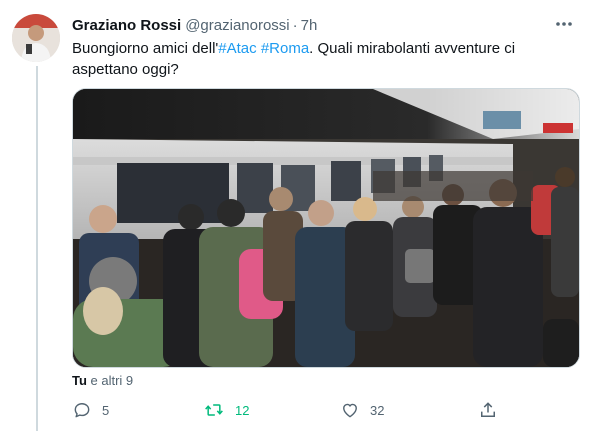 The height and width of the screenshot is (431, 600). Describe the element at coordinates (237, 25) in the screenshot. I see `author-handle: @grazianorossi` at that location.